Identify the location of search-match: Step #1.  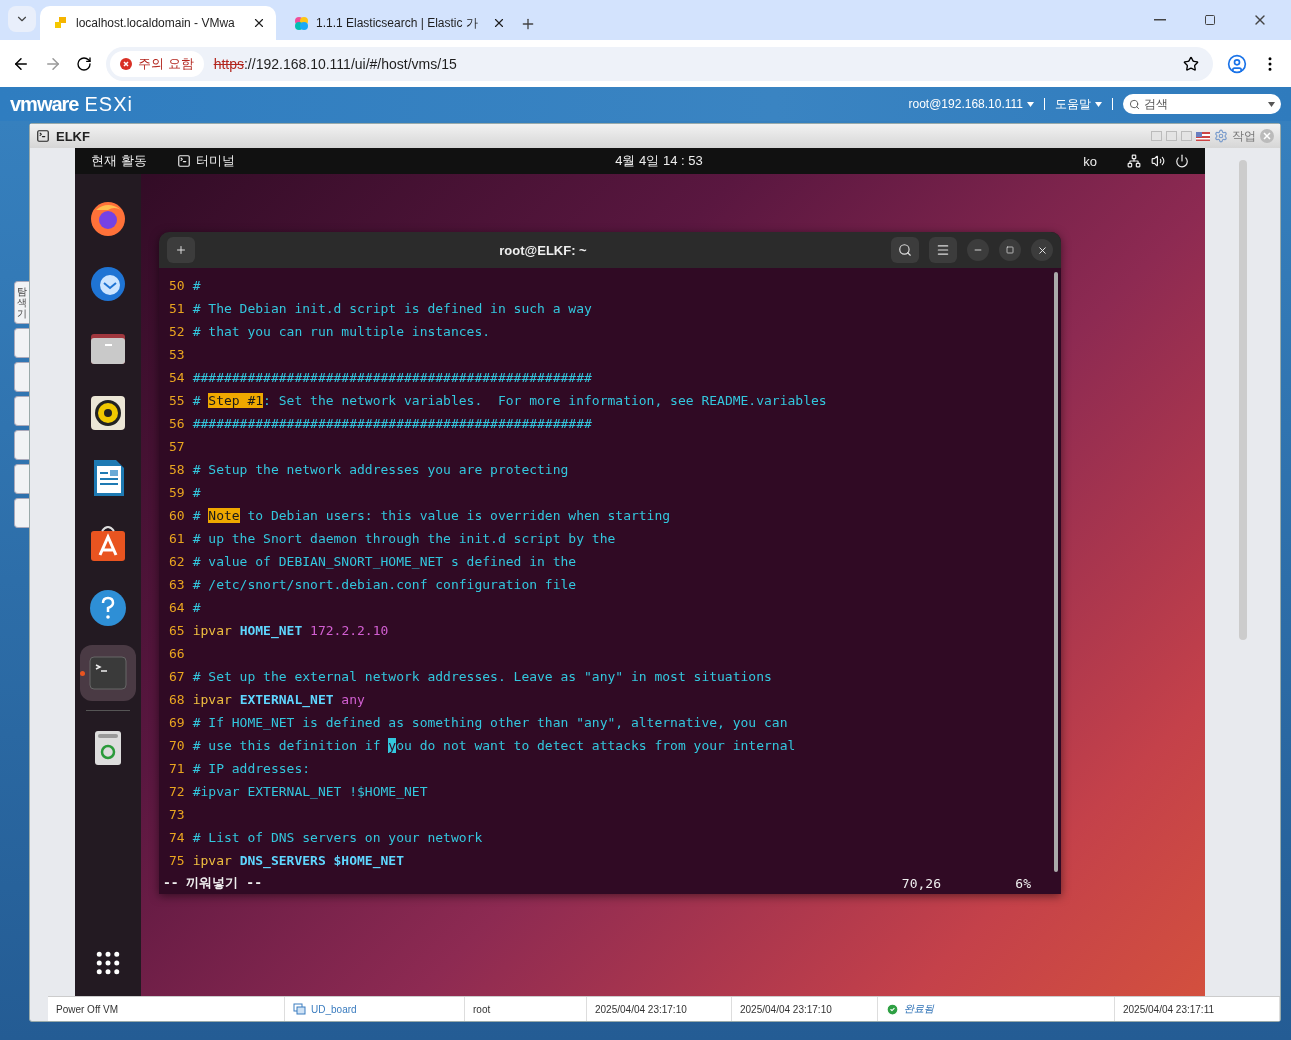
(236, 400).